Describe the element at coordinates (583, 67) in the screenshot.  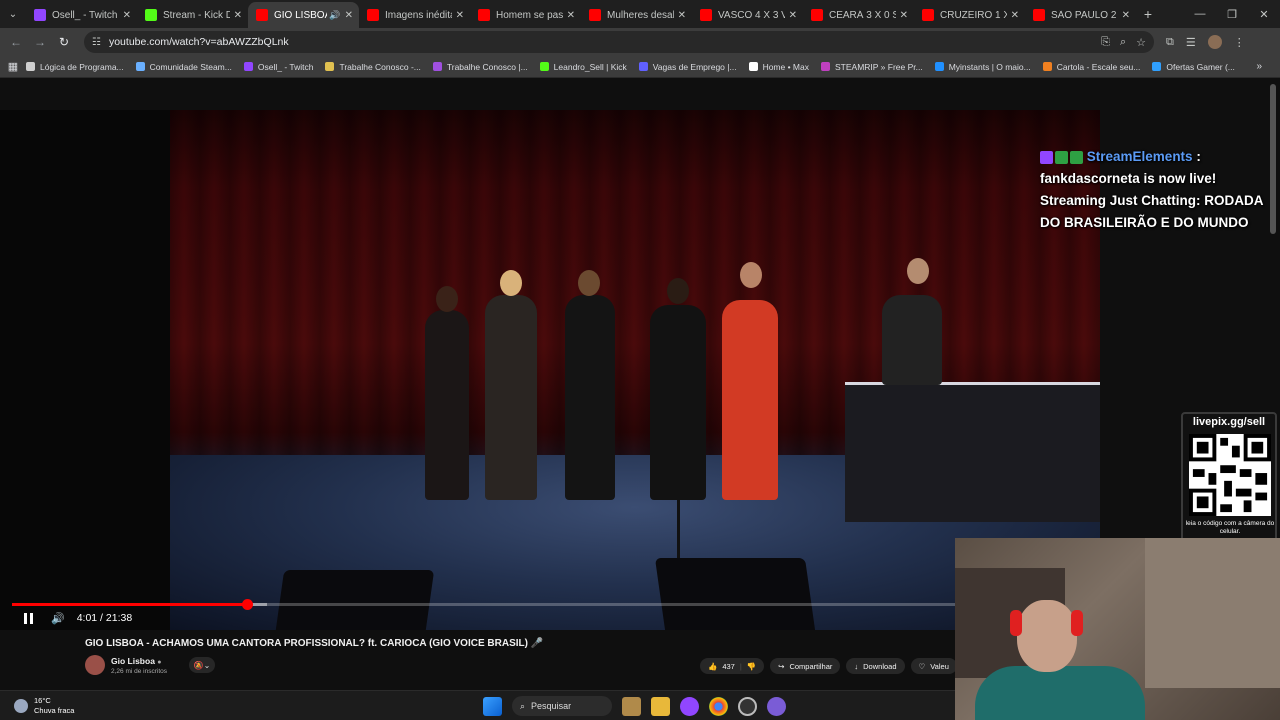
I see `bookmark-item: Leandro_Sell | Kick` at that location.